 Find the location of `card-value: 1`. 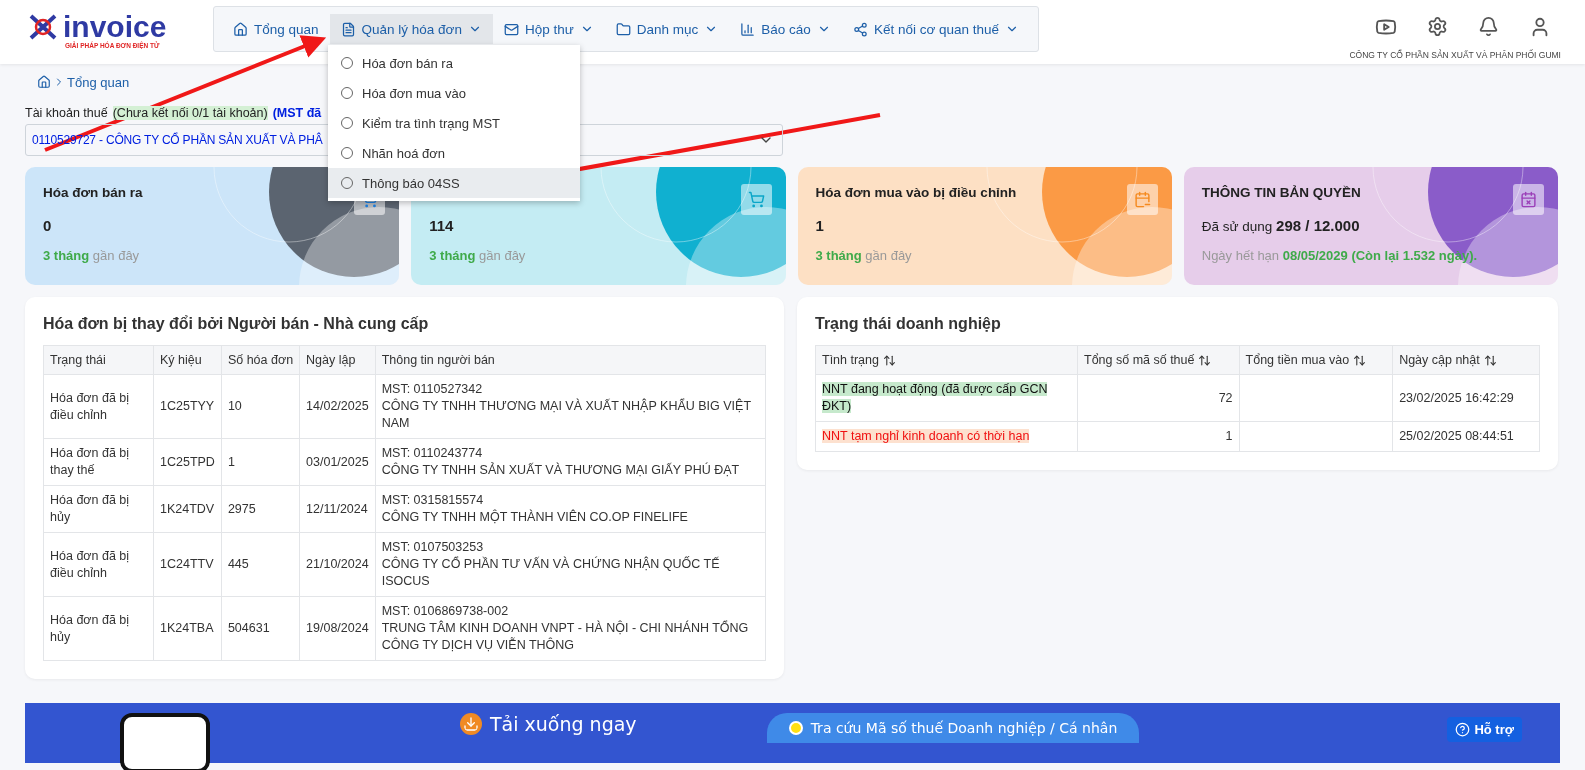

card-value: 1 is located at coordinates (820, 225).